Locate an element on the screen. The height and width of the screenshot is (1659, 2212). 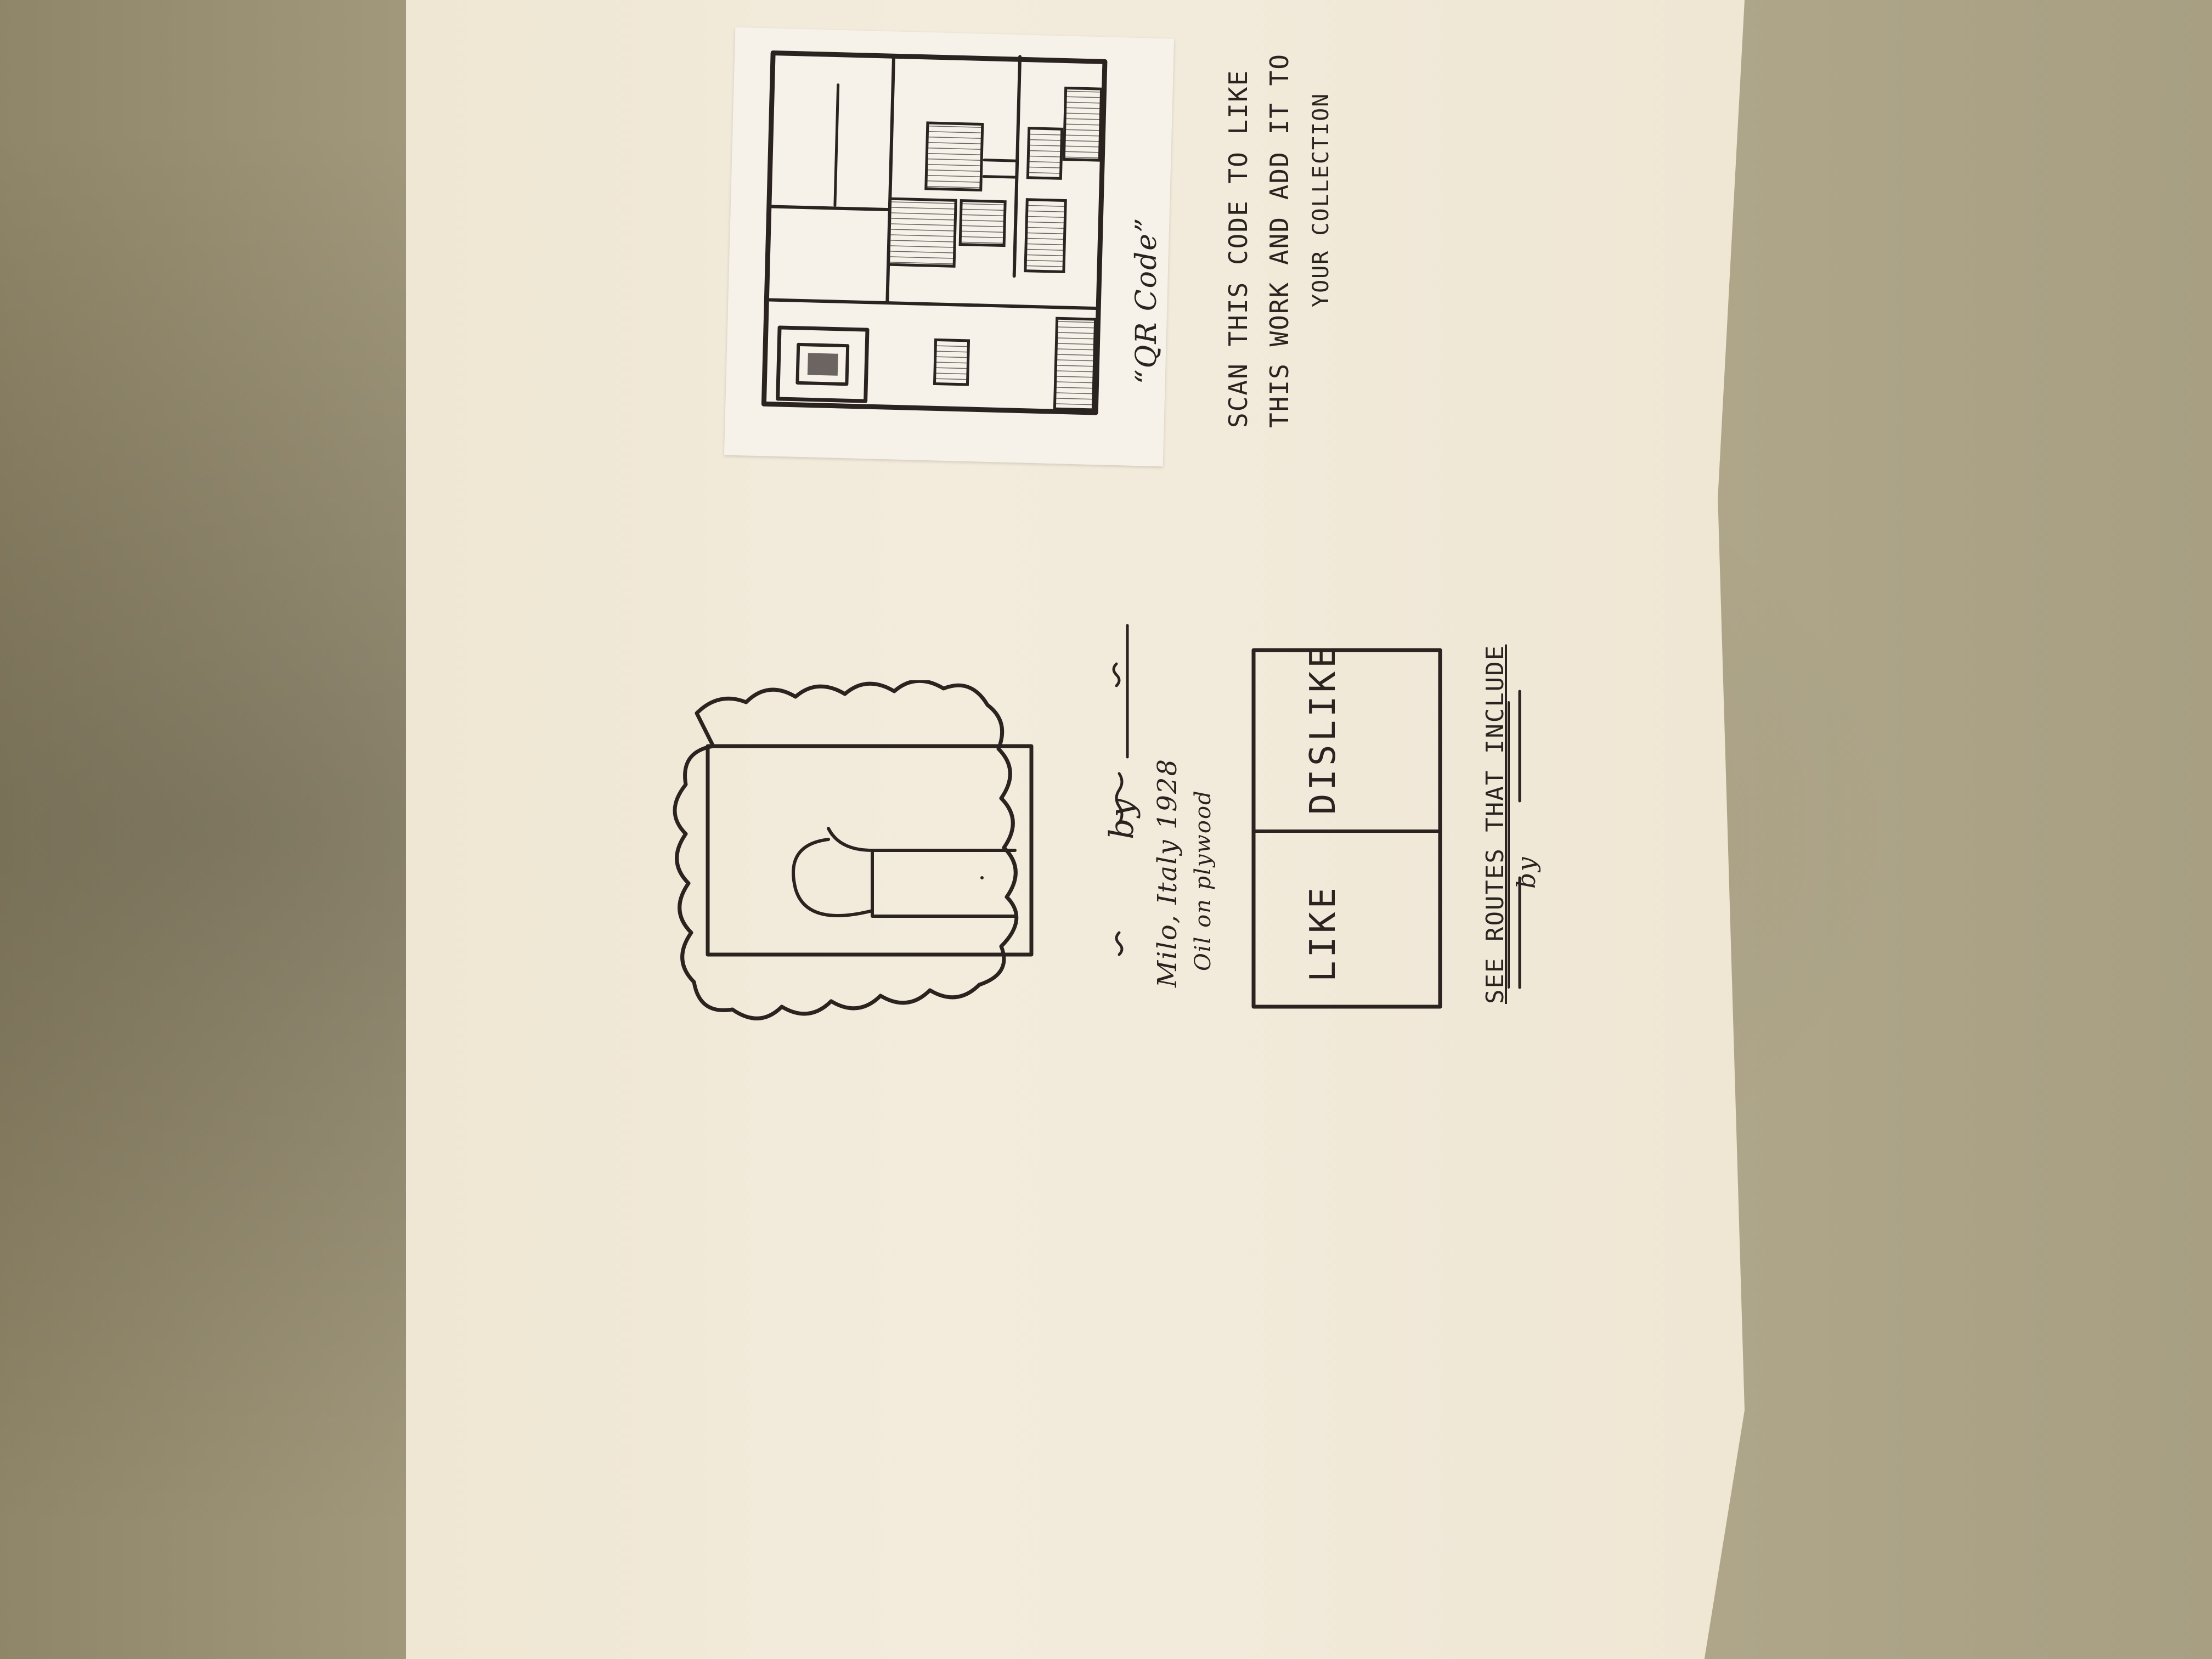
dislike-button: DISLIKE is located at coordinates (1347, 735).